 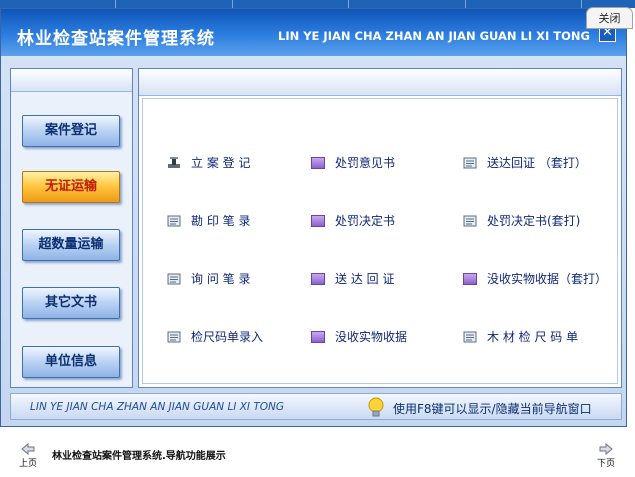 I want to click on next-page-button: 下页, so click(x=606, y=456).